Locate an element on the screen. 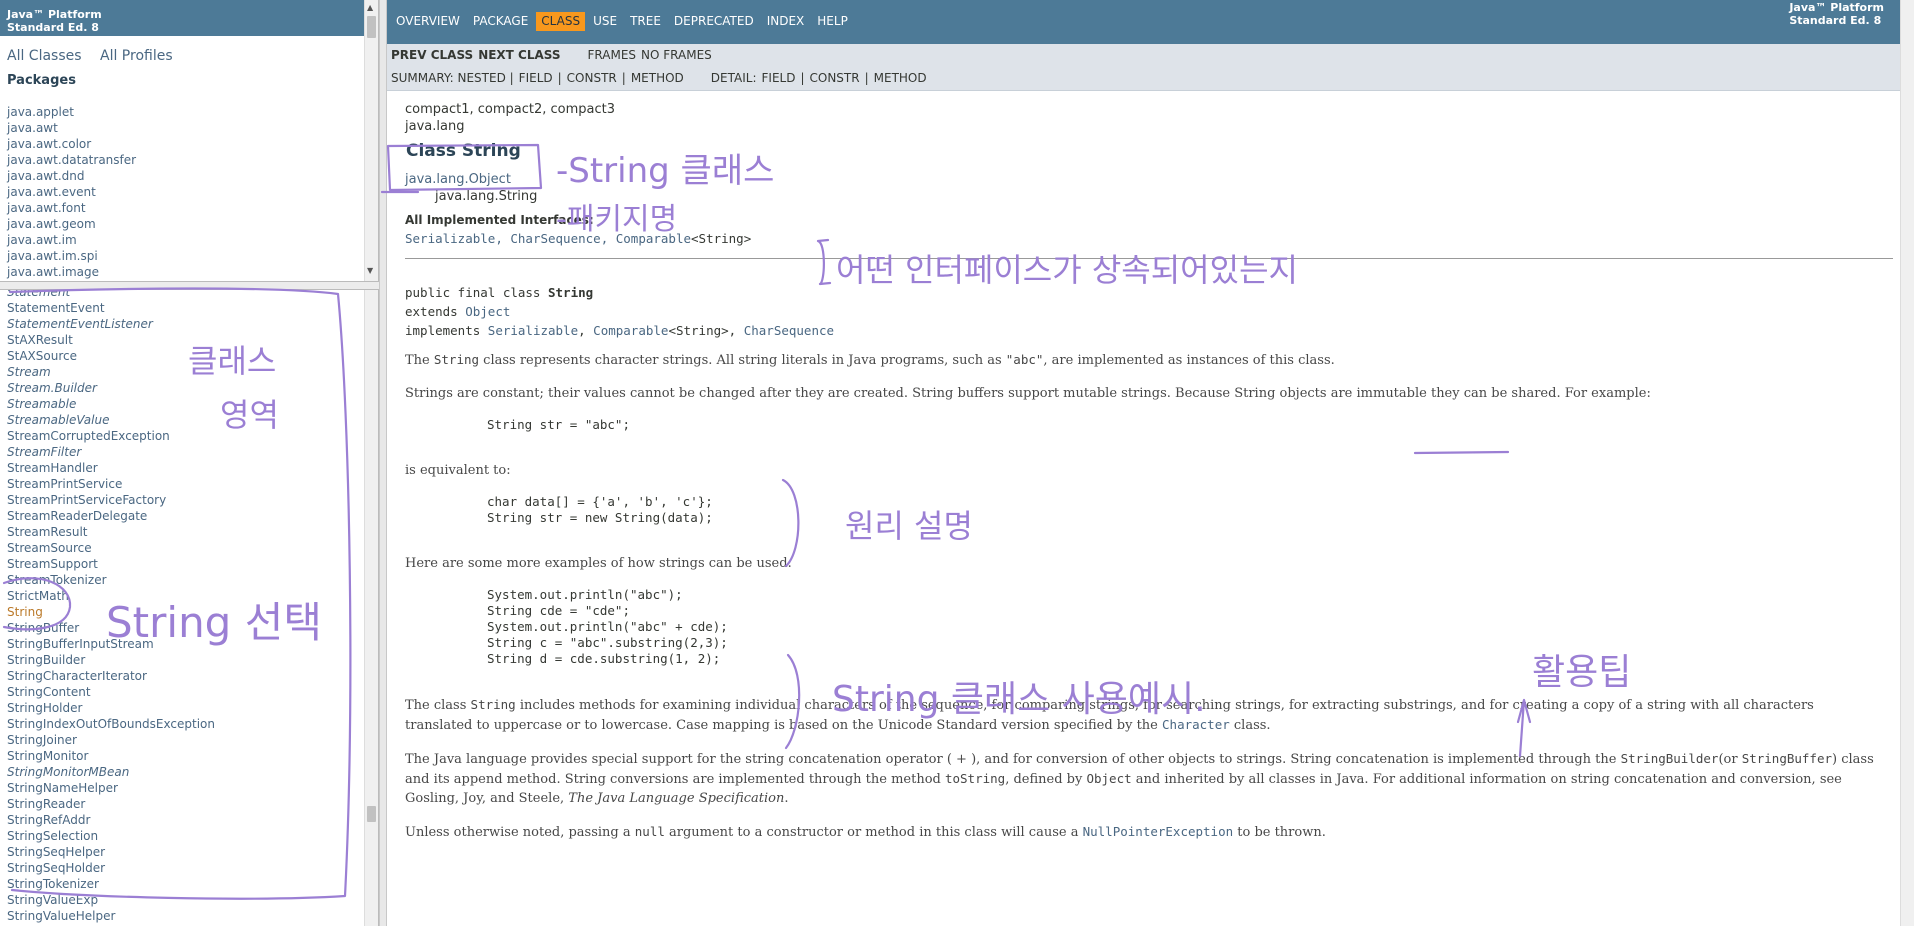  scroll-down-icon: ▼ is located at coordinates (370, 271).